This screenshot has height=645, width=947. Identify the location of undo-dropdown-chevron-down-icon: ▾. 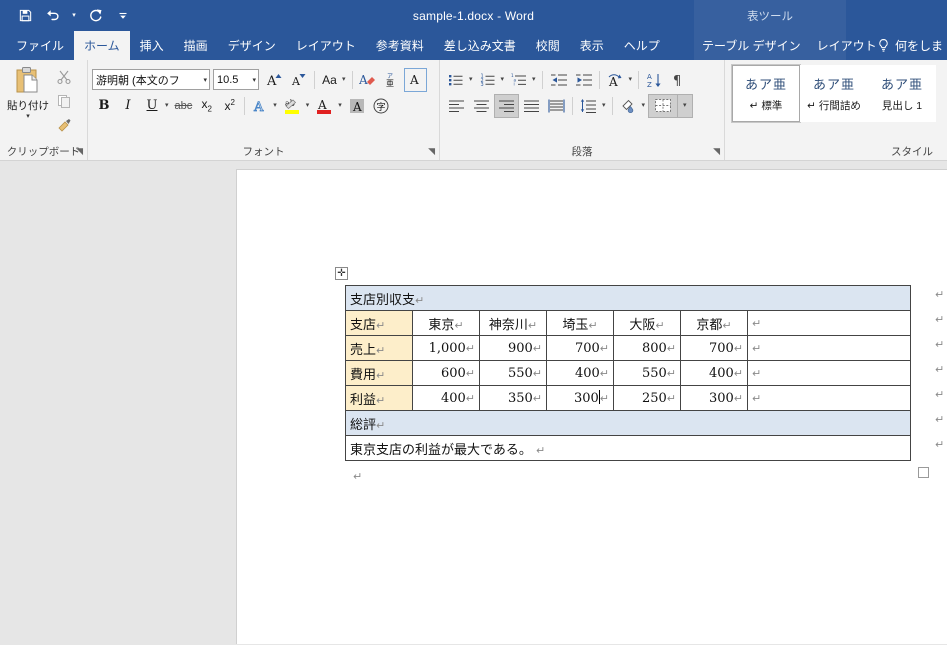
(74, 16).